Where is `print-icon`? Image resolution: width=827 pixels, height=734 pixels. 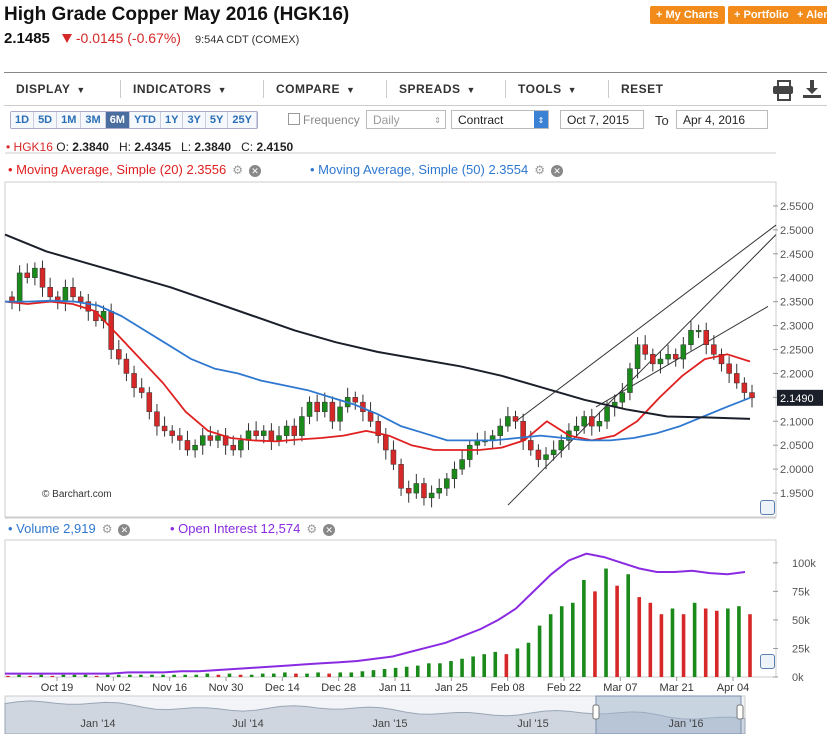 print-icon is located at coordinates (783, 90).